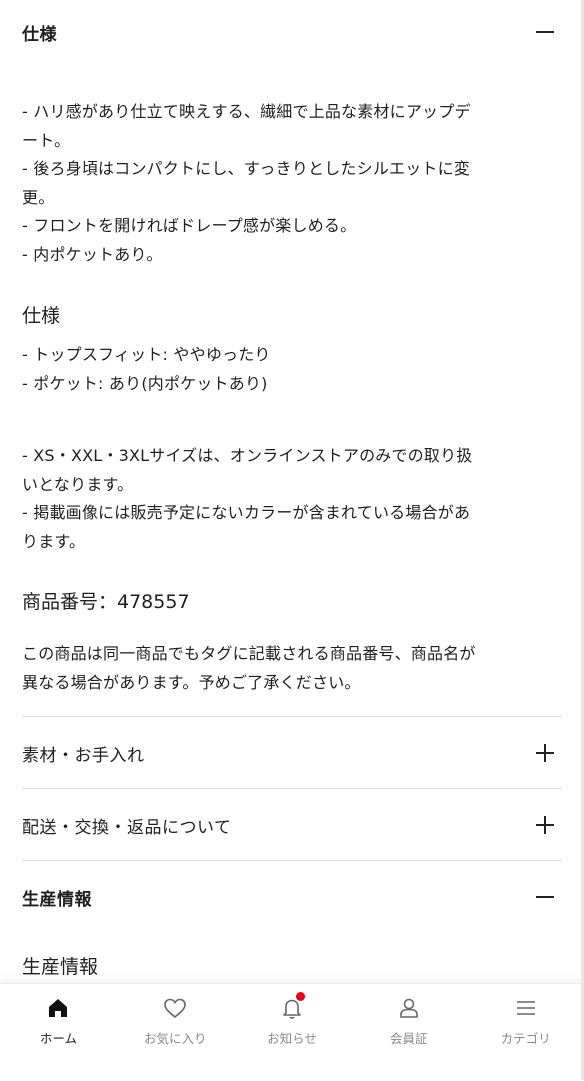  I want to click on nav-label: お気に入り, so click(175, 1038).